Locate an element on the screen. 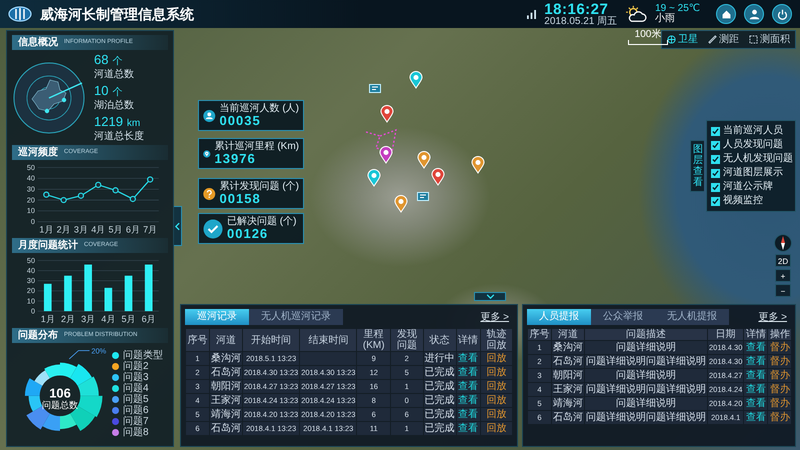 The width and height of the screenshot is (800, 450). stat-label: 当前巡河人数 (人) is located at coordinates (259, 108).